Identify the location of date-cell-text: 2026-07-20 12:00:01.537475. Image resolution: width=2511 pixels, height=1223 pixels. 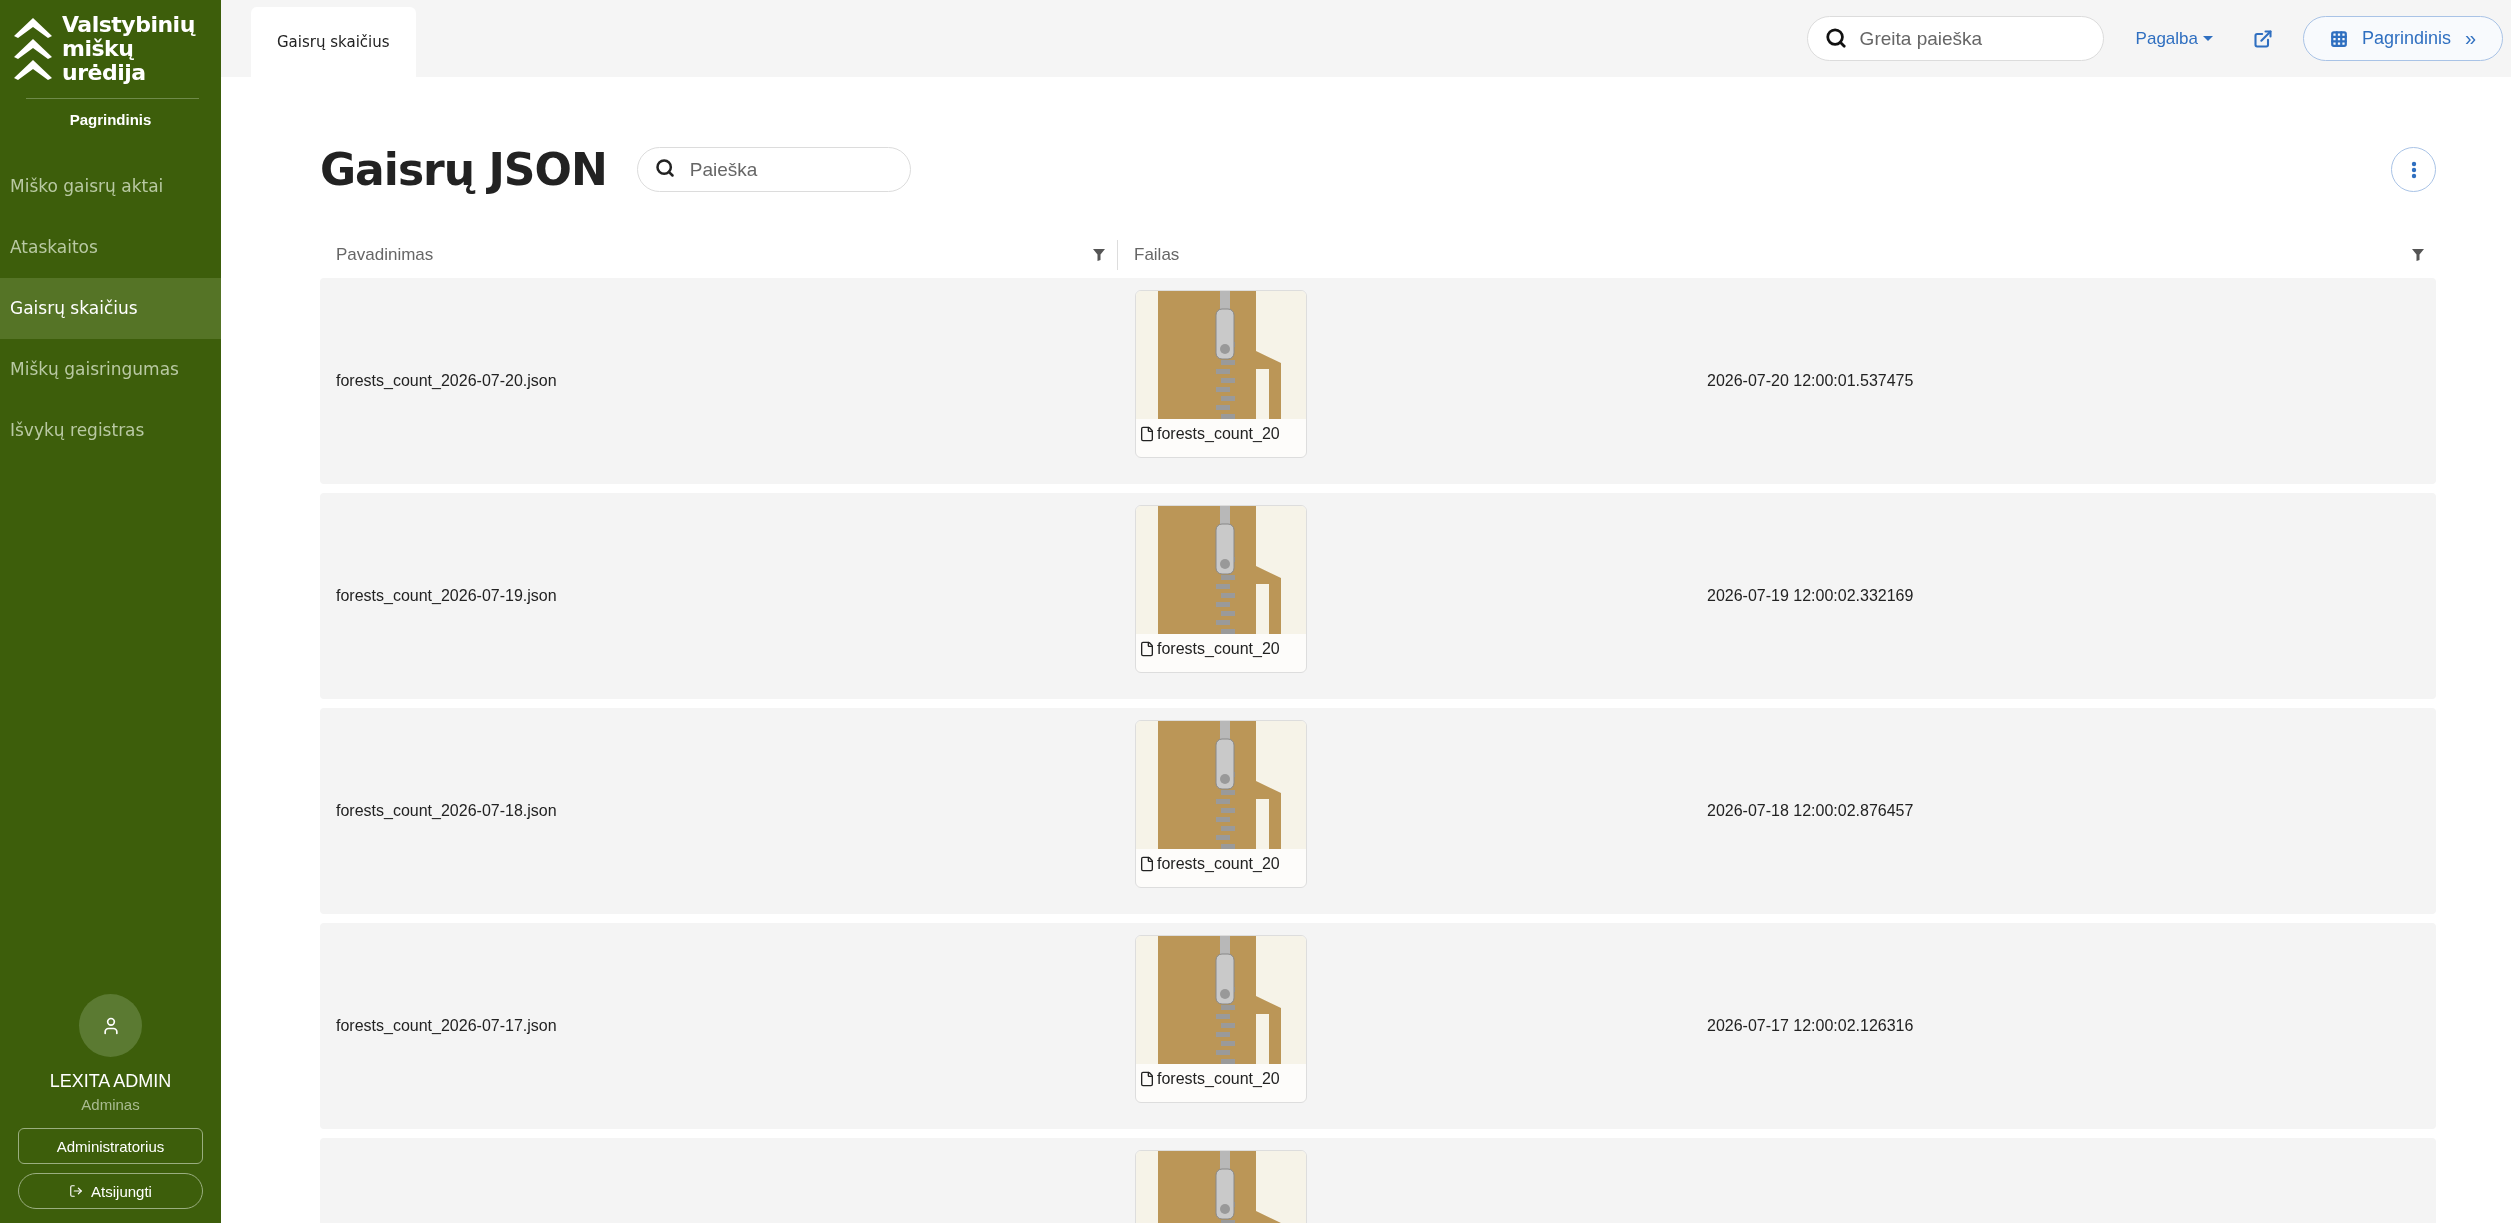
(1811, 381).